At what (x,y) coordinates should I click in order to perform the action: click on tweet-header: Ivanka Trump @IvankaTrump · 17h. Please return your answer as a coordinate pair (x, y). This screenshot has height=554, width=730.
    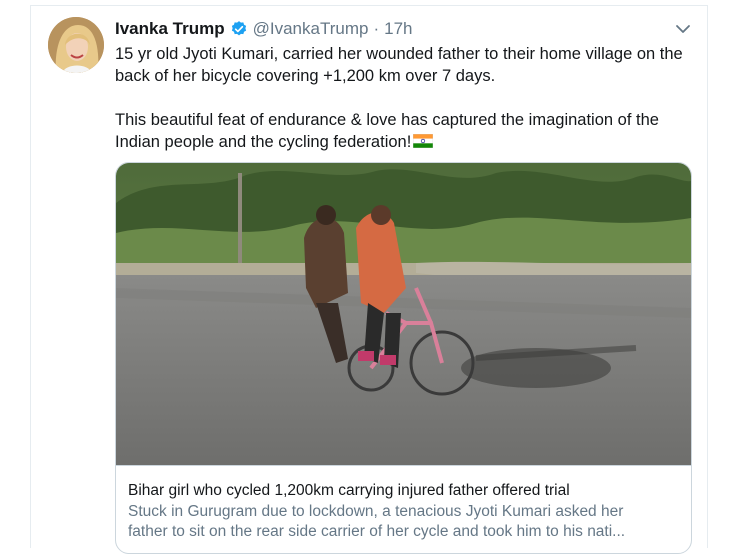
    Looking at the image, I should click on (264, 29).